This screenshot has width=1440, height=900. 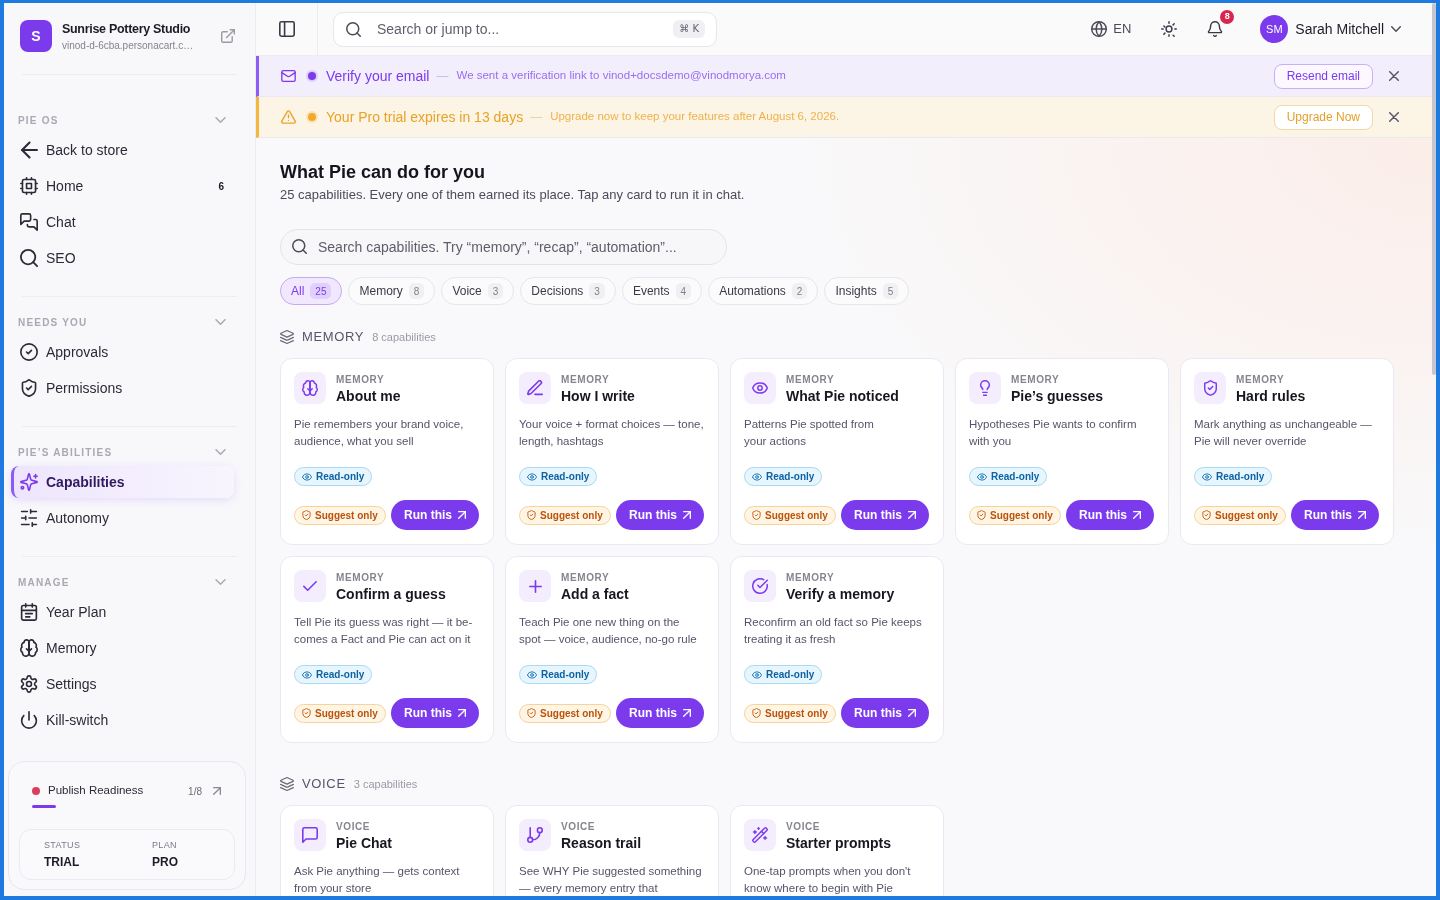 I want to click on sidebar-item: SEO, so click(x=122, y=258).